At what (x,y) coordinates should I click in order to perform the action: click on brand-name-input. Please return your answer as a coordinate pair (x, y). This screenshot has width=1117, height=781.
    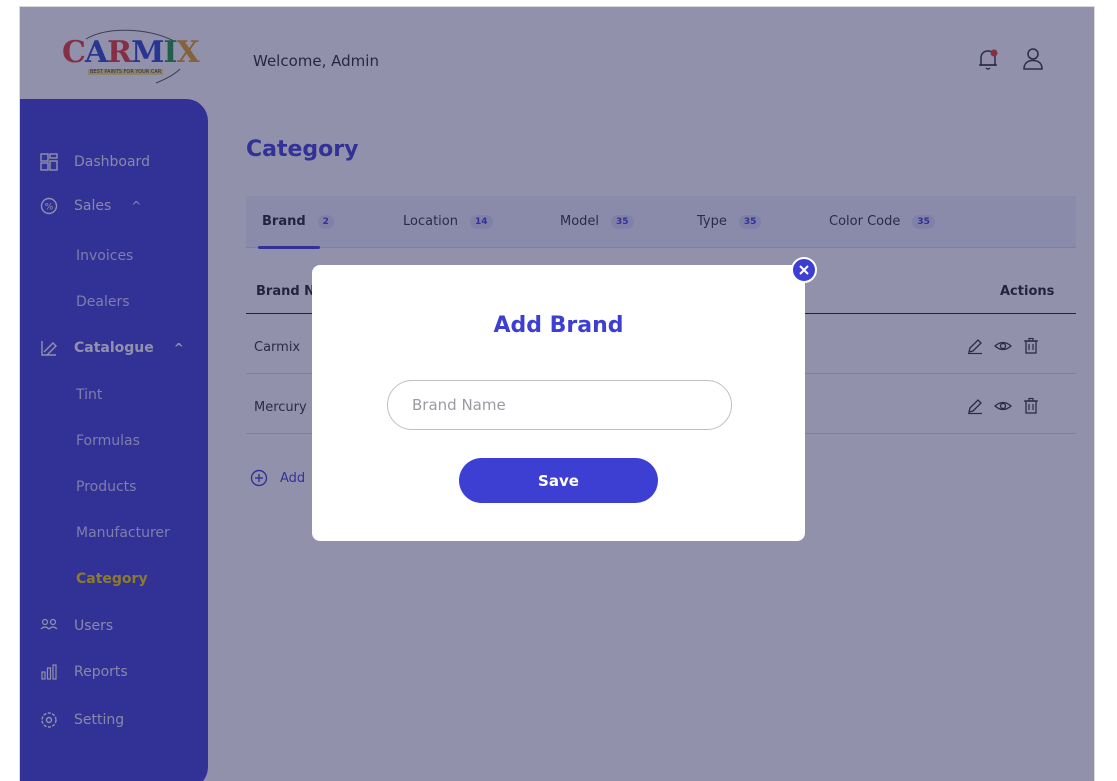
    Looking at the image, I should click on (559, 405).